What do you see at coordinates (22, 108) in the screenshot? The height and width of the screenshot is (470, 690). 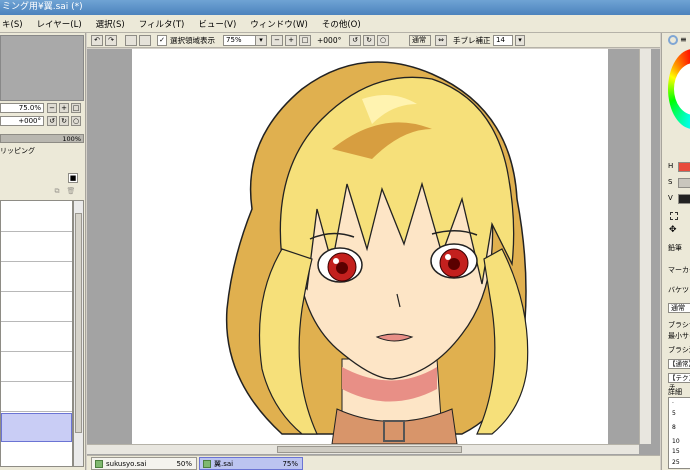 I see `nav-zoom-field: 75.0%` at bounding box center [22, 108].